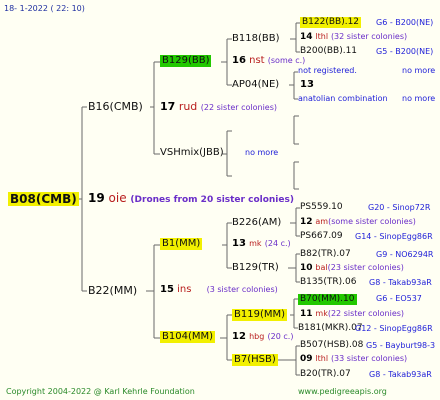 This screenshot has height=400, width=440. Describe the element at coordinates (321, 267) in the screenshot. I see `b129tr-race: bal` at that location.